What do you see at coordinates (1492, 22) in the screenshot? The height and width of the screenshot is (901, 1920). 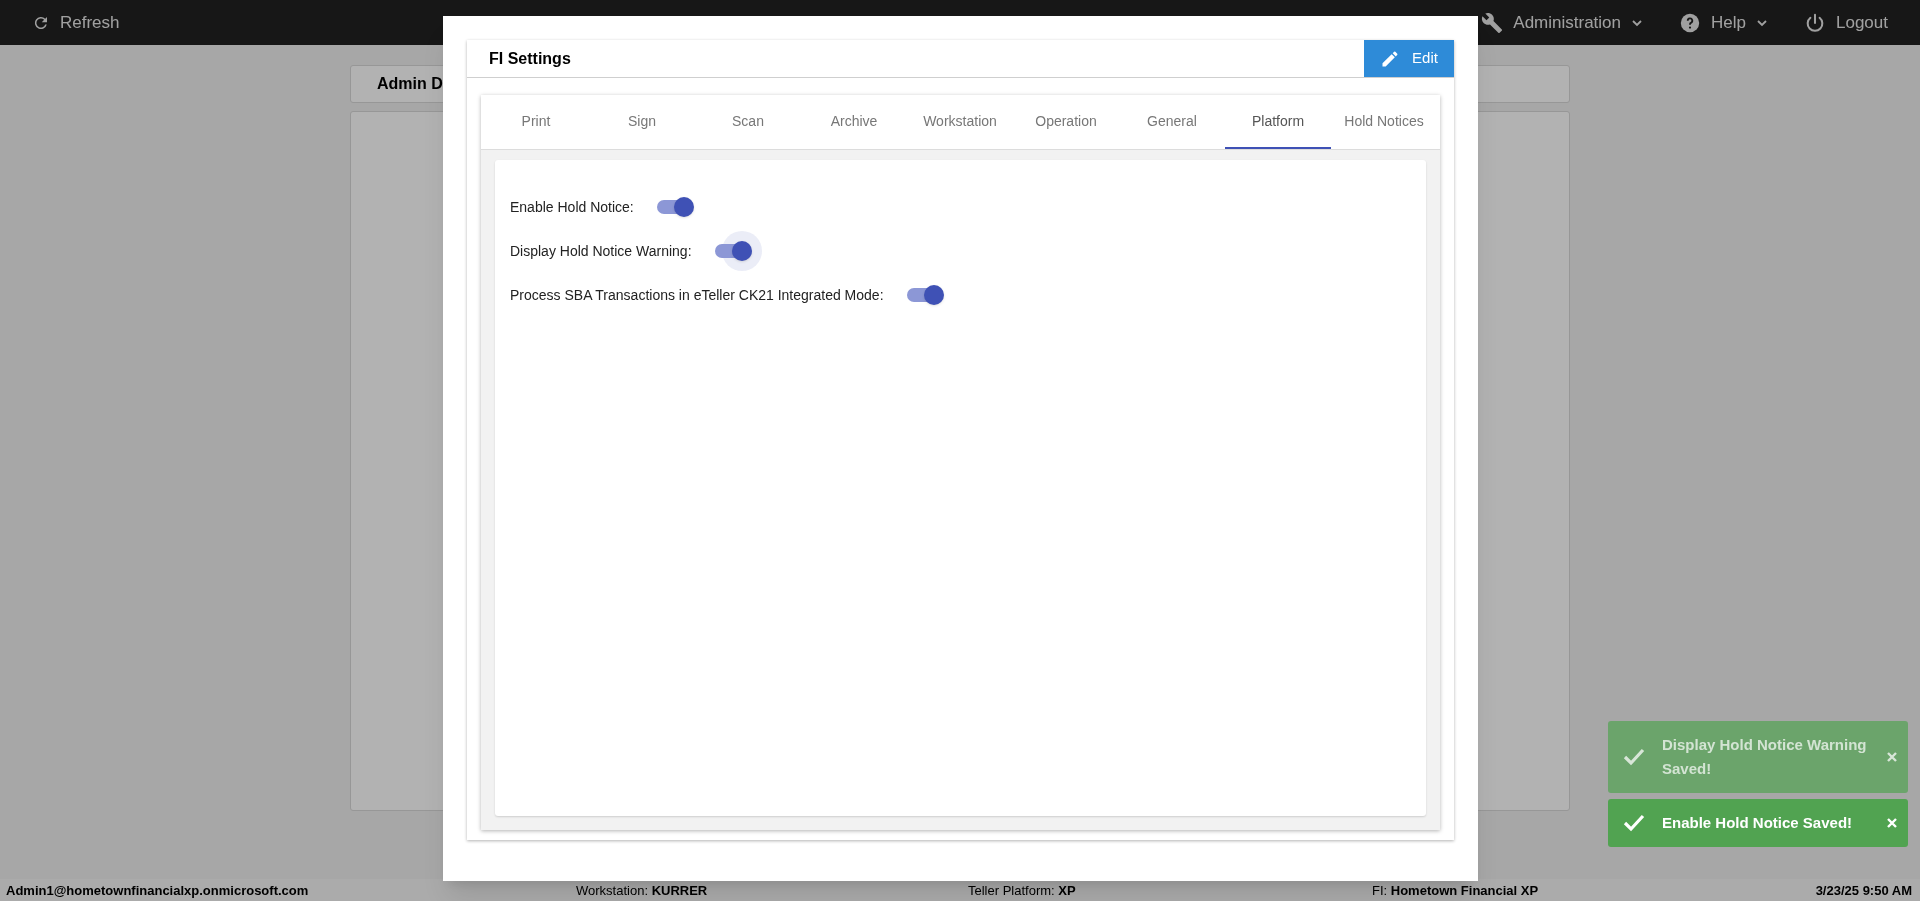 I see `wrench-icon` at bounding box center [1492, 22].